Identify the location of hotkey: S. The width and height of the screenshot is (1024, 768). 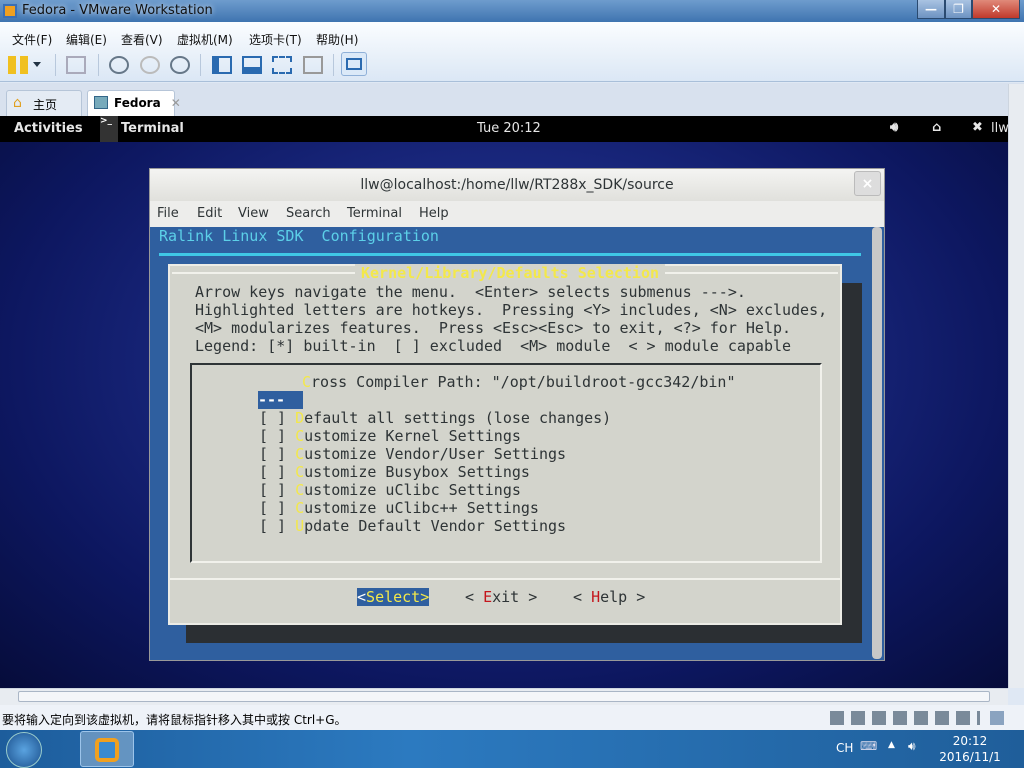
(371, 597).